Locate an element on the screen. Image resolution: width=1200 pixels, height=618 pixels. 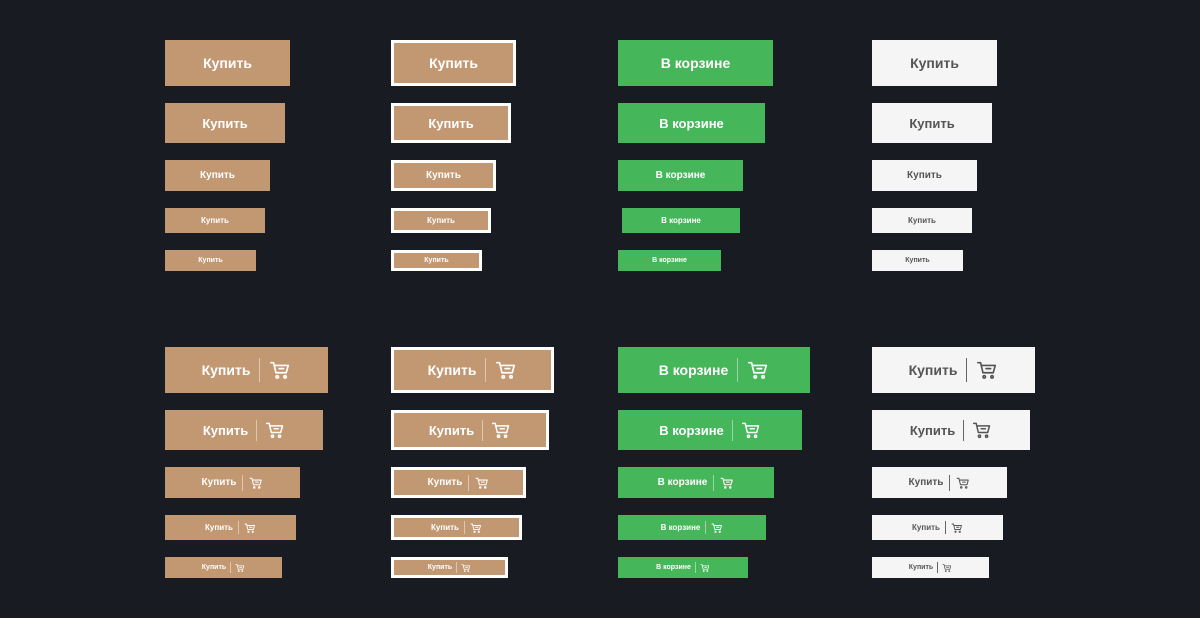
white-cart-button-size-1: Купить is located at coordinates (953, 370).